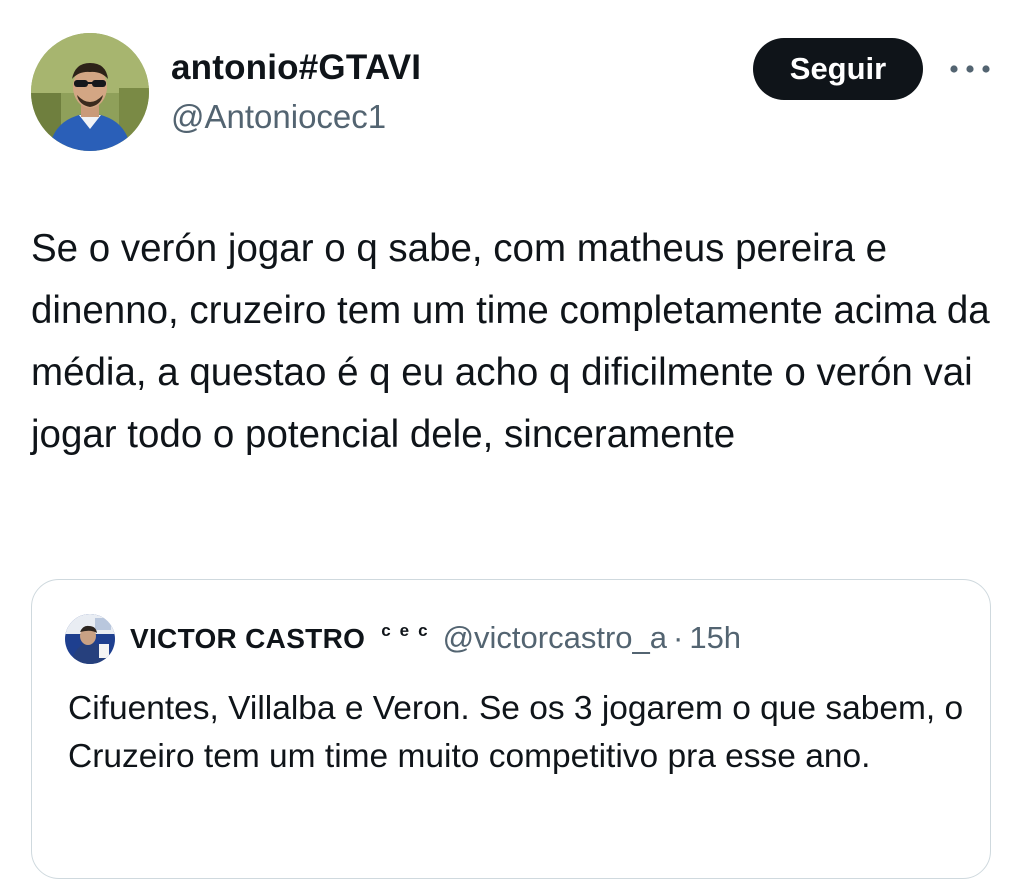 This screenshot has height=879, width=1024. I want to click on author-handle: @Antoniocec1, so click(278, 117).